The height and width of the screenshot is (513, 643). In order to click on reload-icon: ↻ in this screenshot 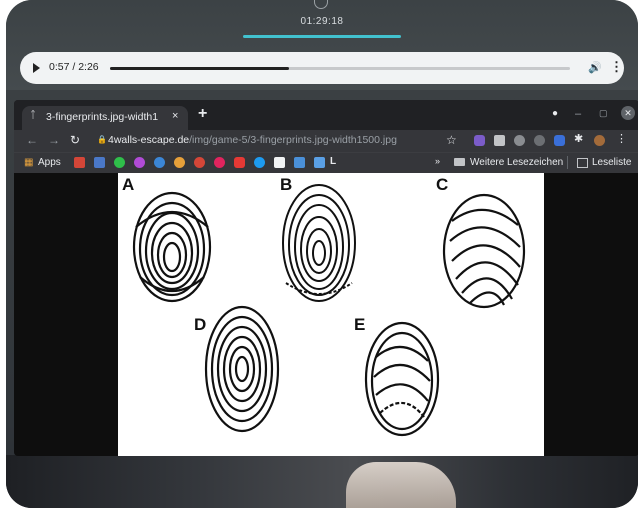, I will do `click(75, 140)`.